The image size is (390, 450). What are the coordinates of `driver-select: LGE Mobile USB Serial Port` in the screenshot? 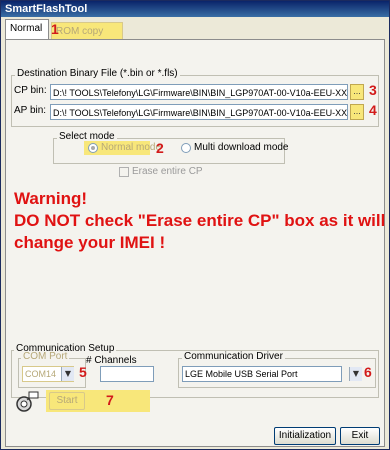 It's located at (262, 374).